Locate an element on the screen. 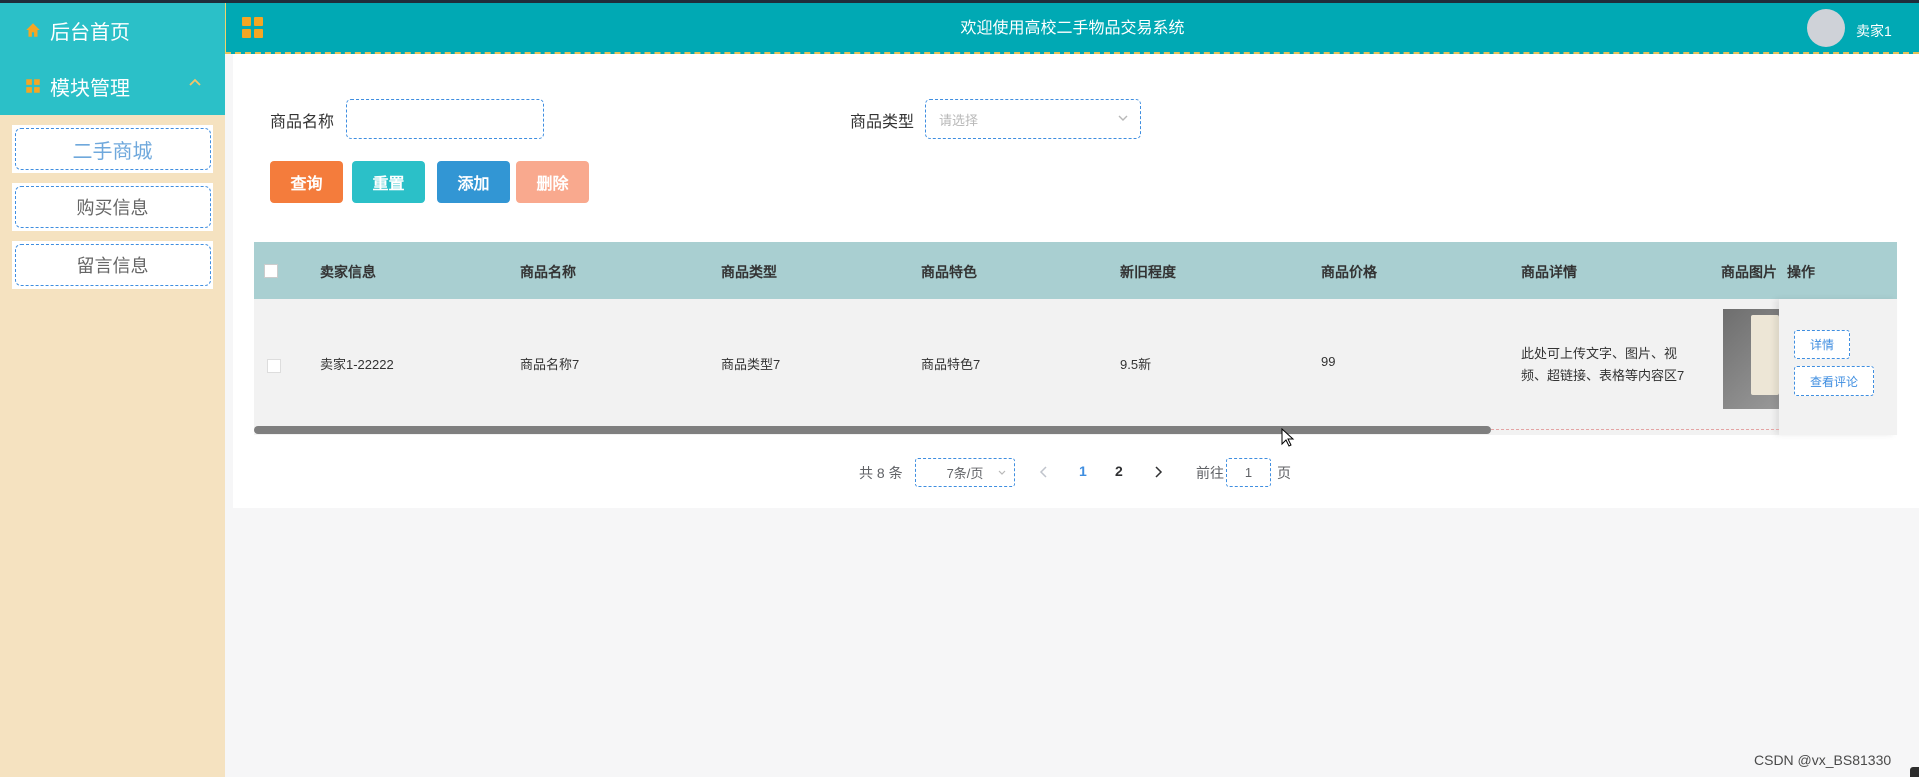  product-image is located at coordinates (1753, 359).